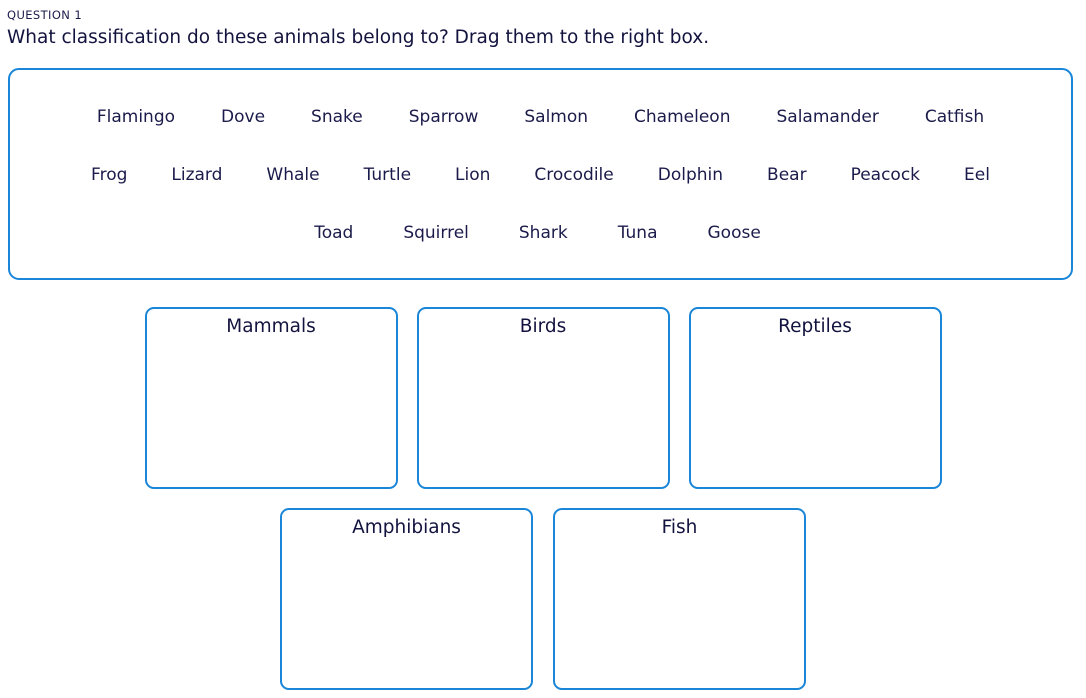 The height and width of the screenshot is (698, 1086). Describe the element at coordinates (573, 175) in the screenshot. I see `draggable-word: Crocodile` at that location.